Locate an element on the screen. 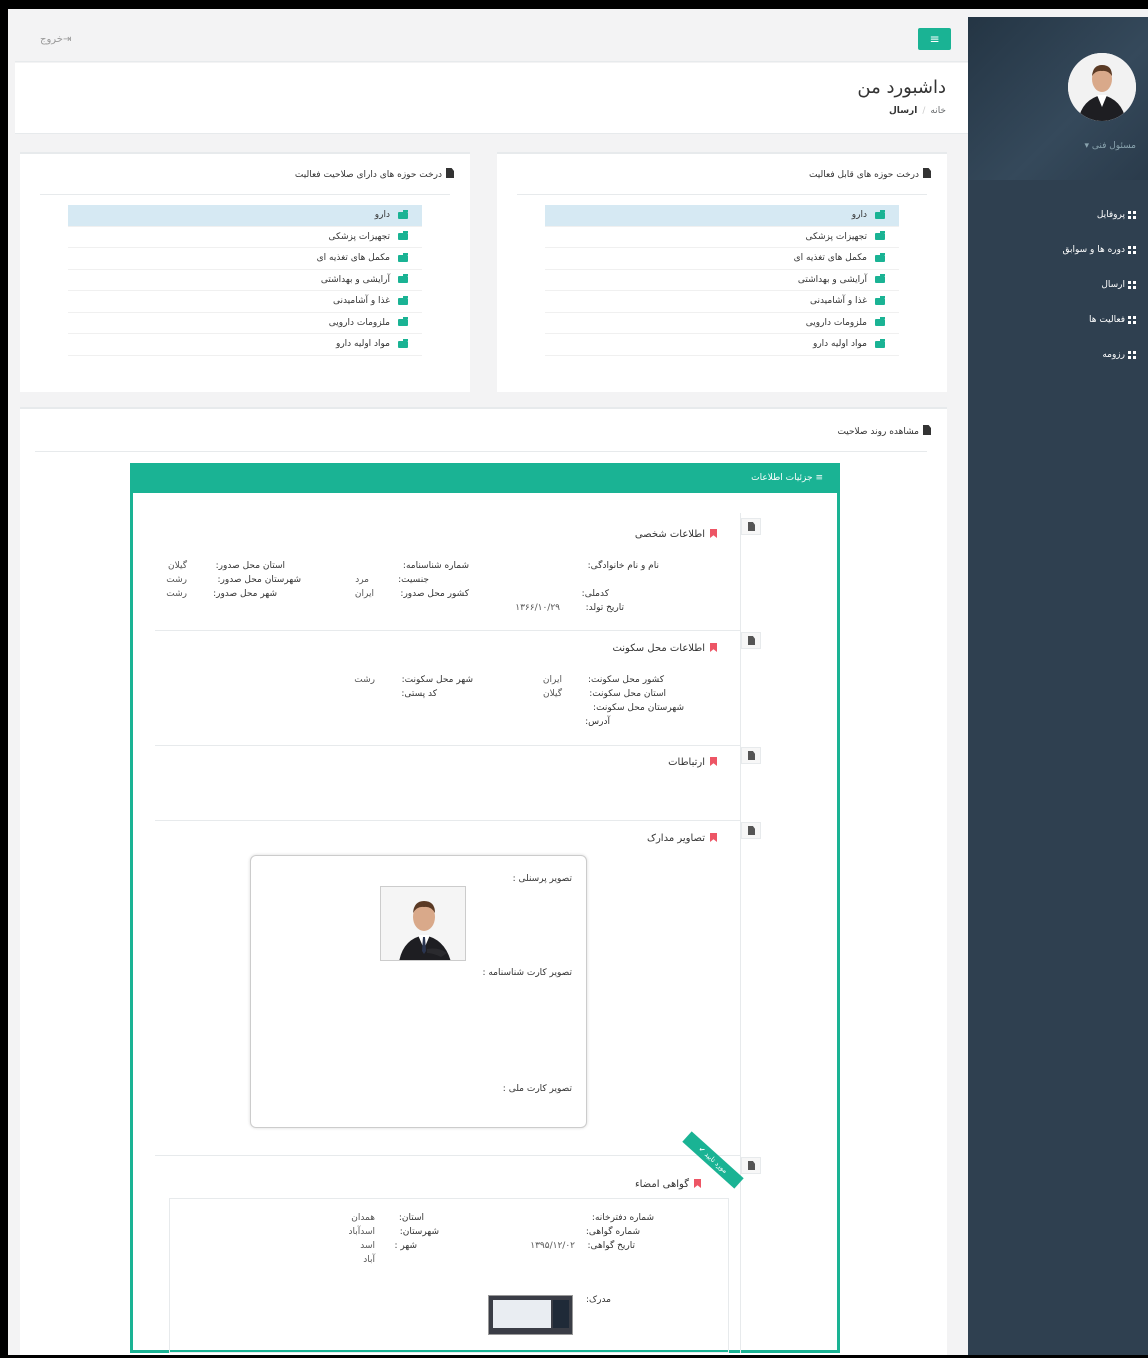 Image resolution: width=1148 pixels, height=1358 pixels. tree-active-title: درخت حوزه های قابل فعالیت is located at coordinates (870, 174).